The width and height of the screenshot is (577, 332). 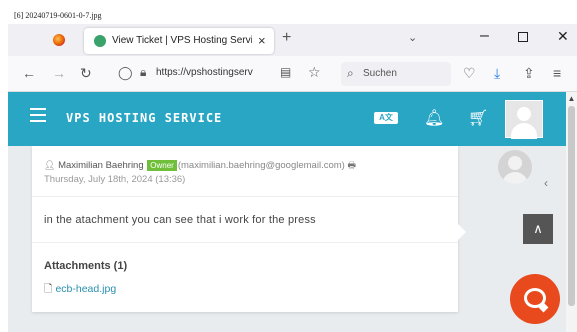 What do you see at coordinates (434, 118) in the screenshot?
I see `bell-icon: 🔔︎` at bounding box center [434, 118].